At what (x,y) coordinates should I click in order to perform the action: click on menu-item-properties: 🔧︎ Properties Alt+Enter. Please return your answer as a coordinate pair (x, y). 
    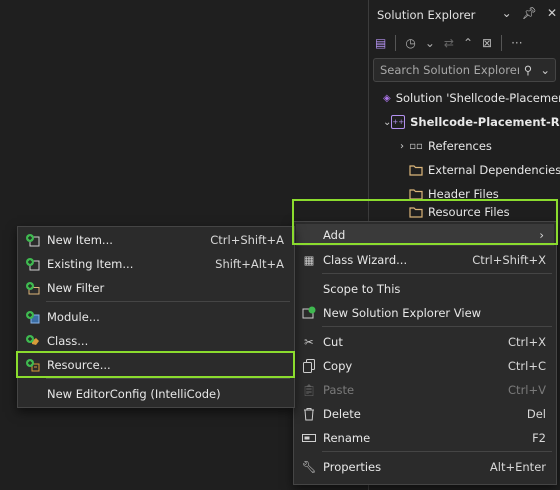
    Looking at the image, I should click on (425, 467).